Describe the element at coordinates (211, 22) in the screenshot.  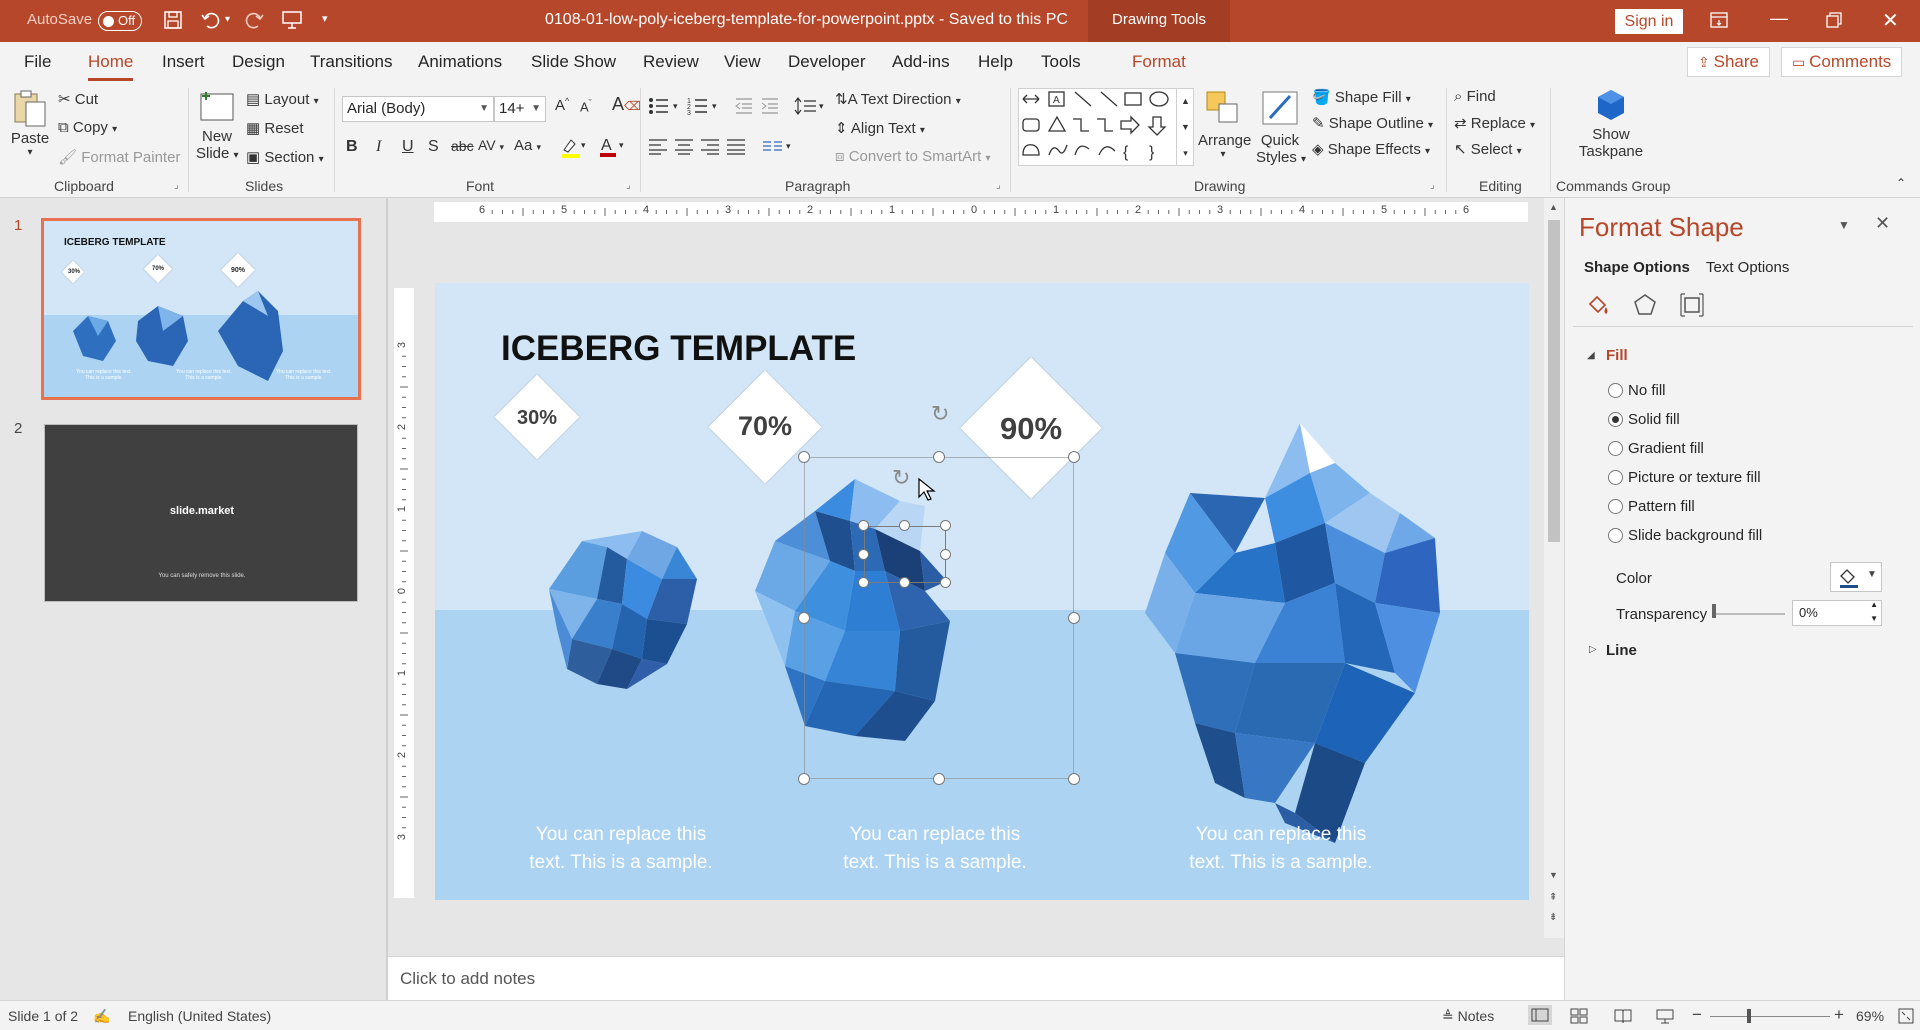
I see `undo-icon` at that location.